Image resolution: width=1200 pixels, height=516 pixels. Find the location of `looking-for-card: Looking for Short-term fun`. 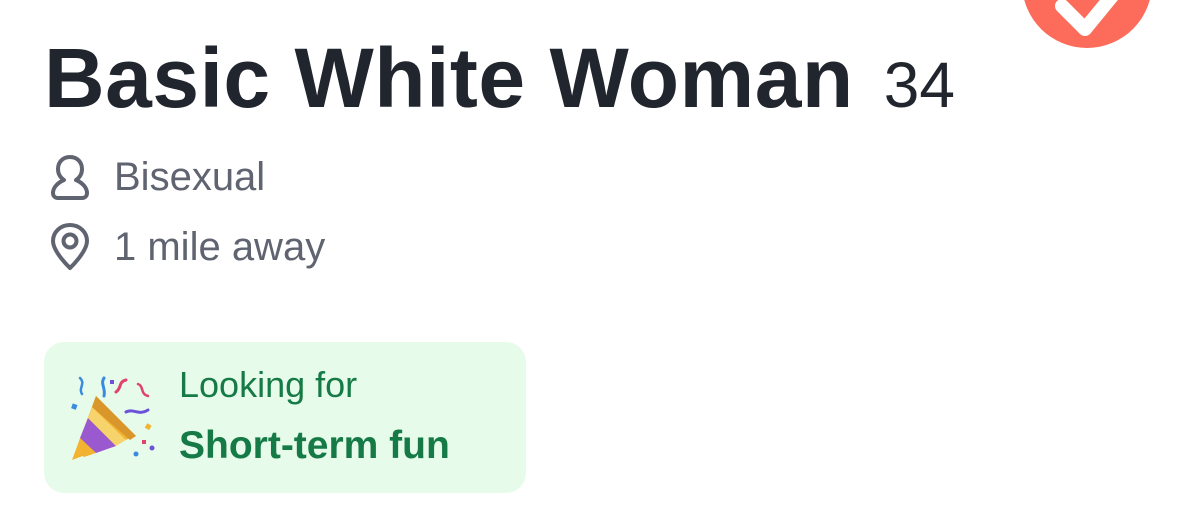

looking-for-card: Looking for Short-term fun is located at coordinates (285, 417).